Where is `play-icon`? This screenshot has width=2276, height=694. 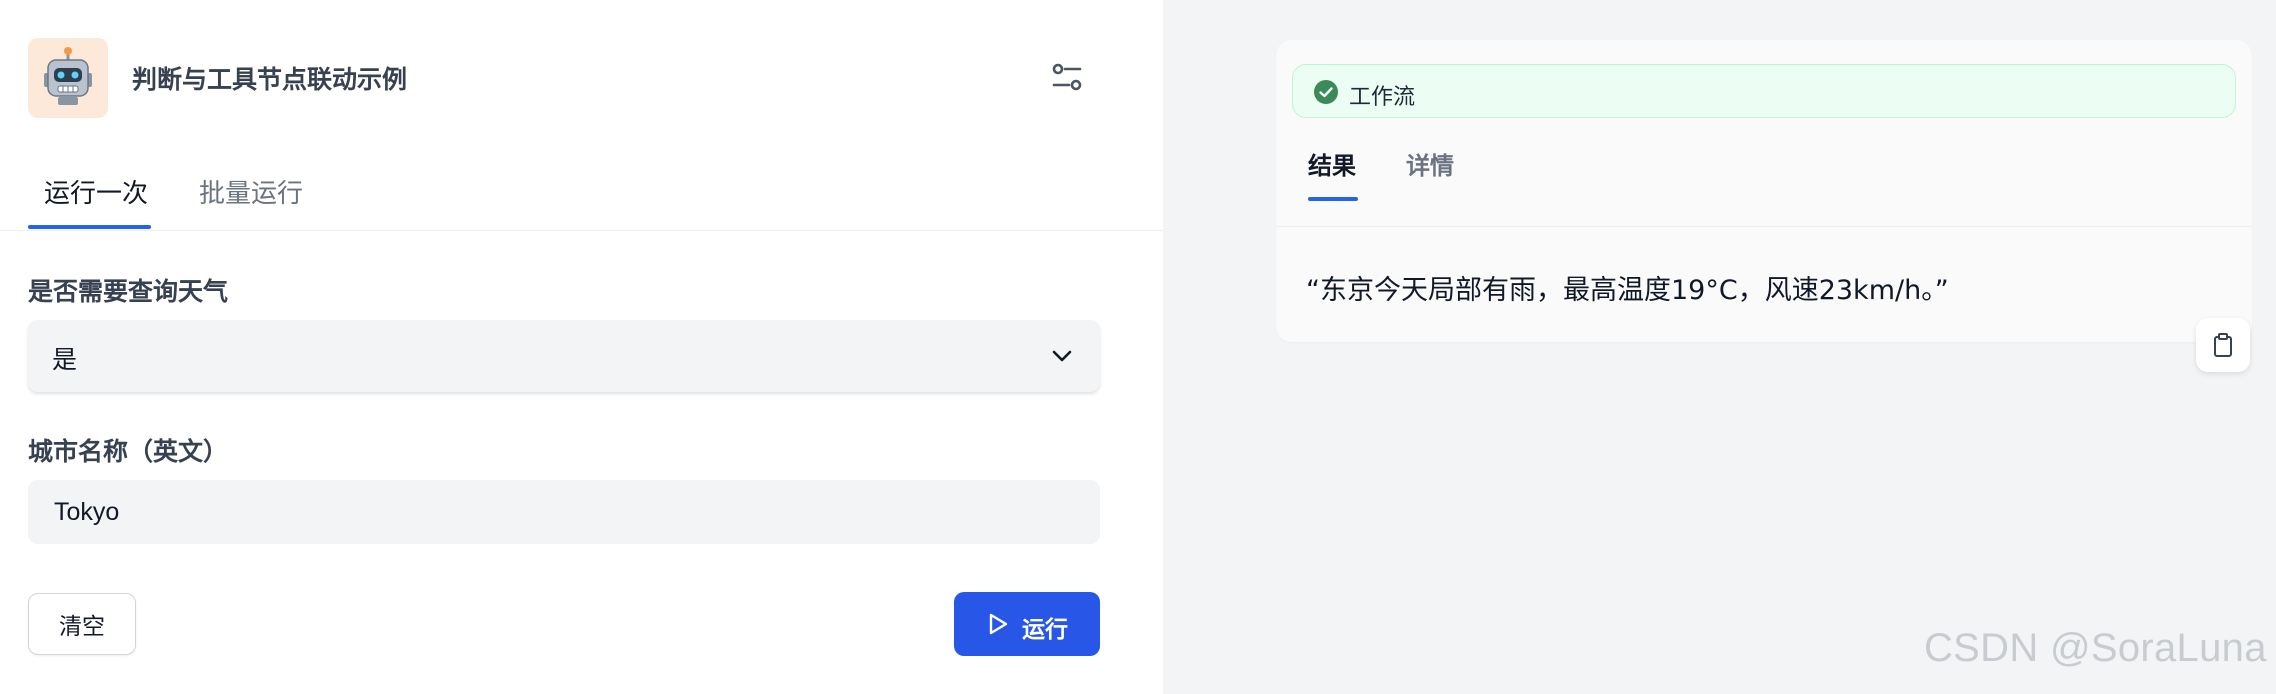
play-icon is located at coordinates (998, 624).